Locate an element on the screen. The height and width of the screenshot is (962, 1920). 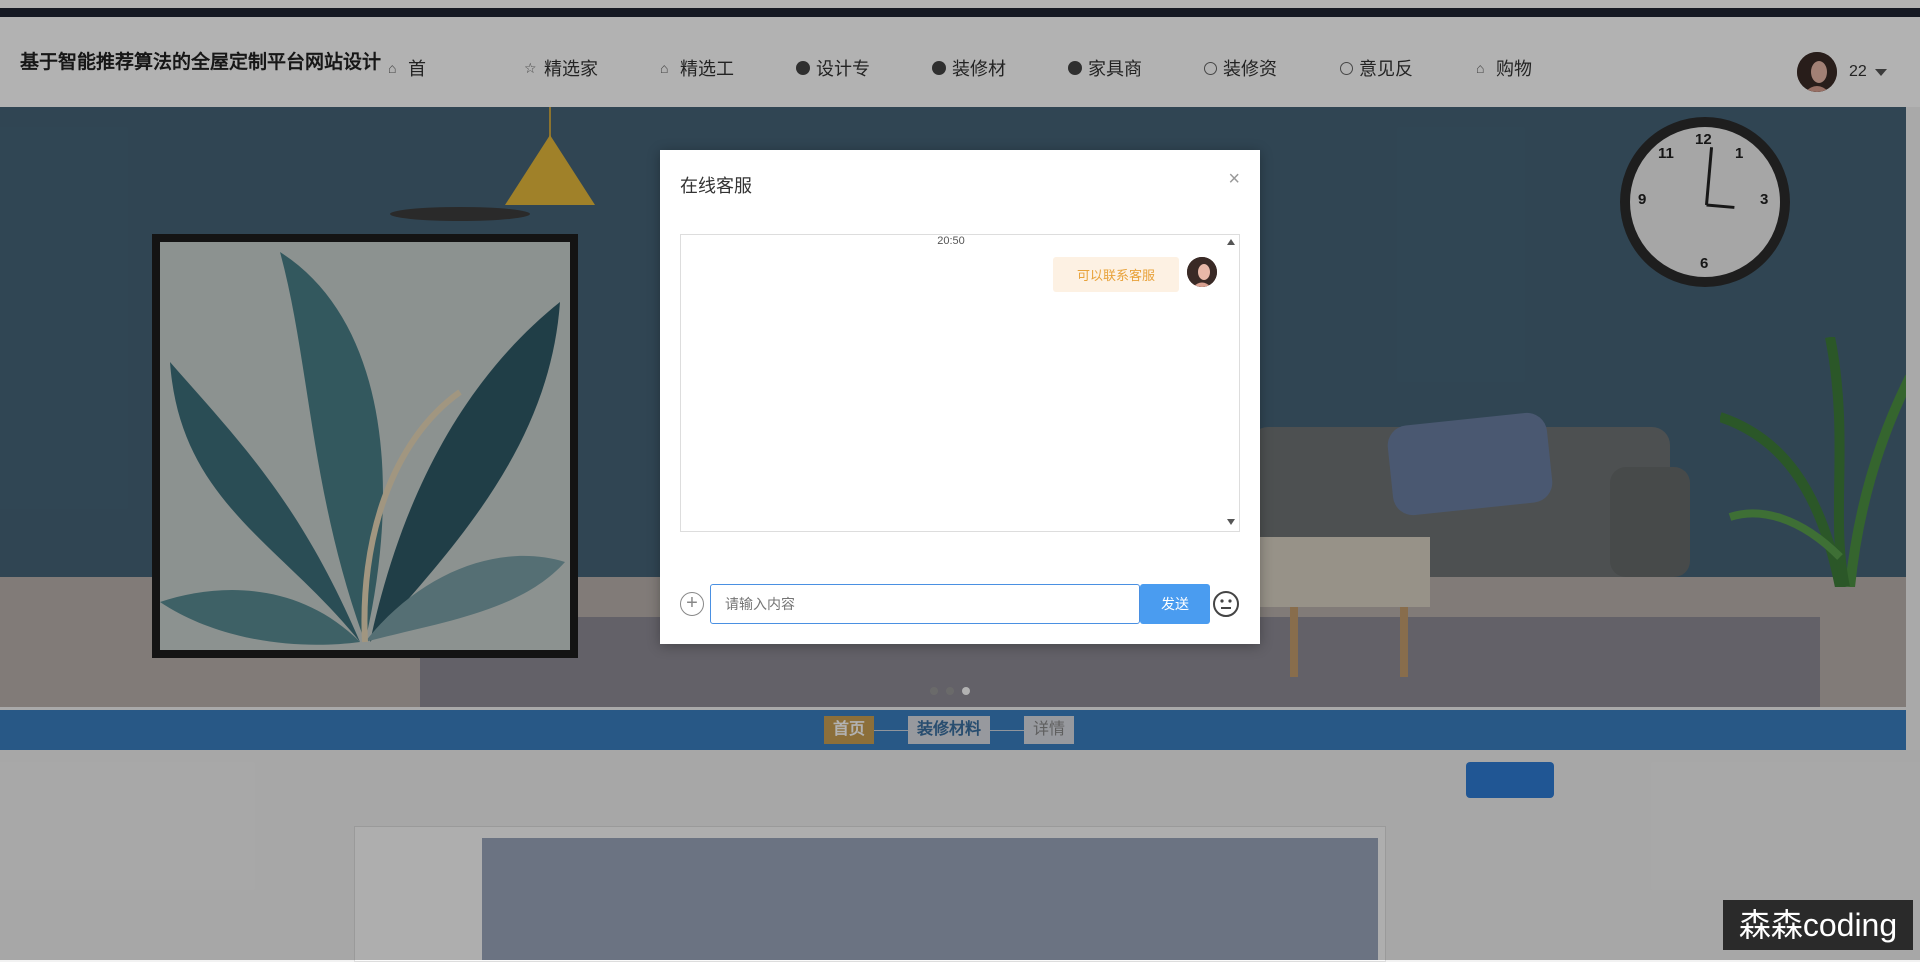
chat-bubble: 可以联系客服 is located at coordinates (1116, 274).